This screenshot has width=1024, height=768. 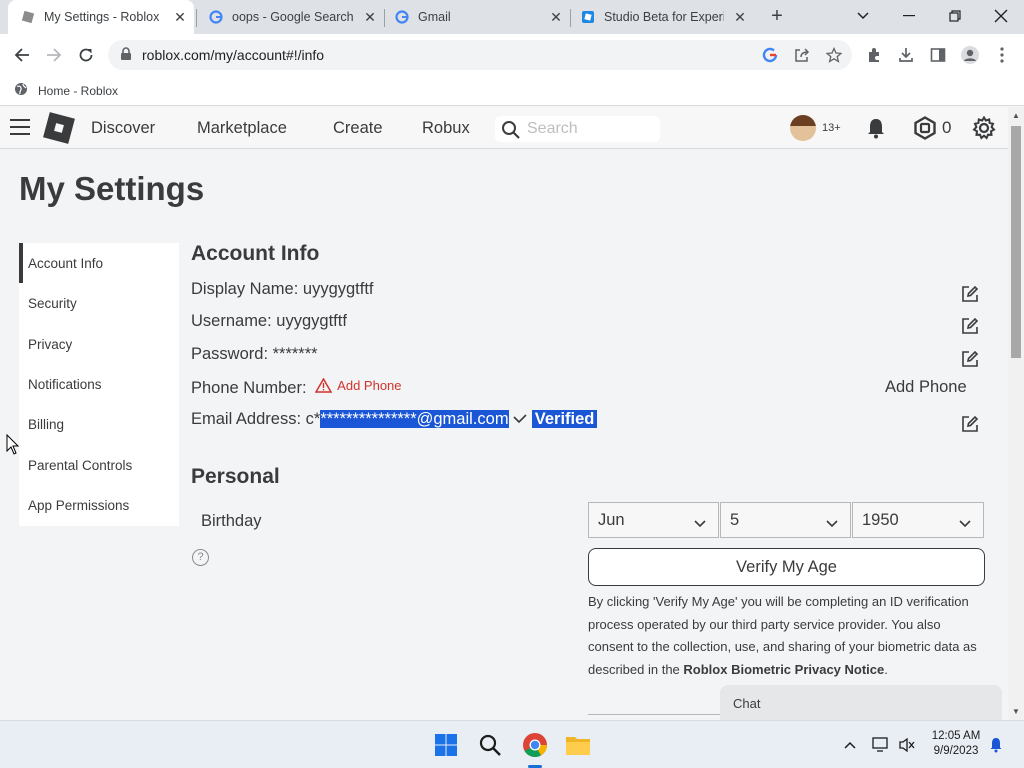 I want to click on studio-favicon-icon, so click(x=588, y=17).